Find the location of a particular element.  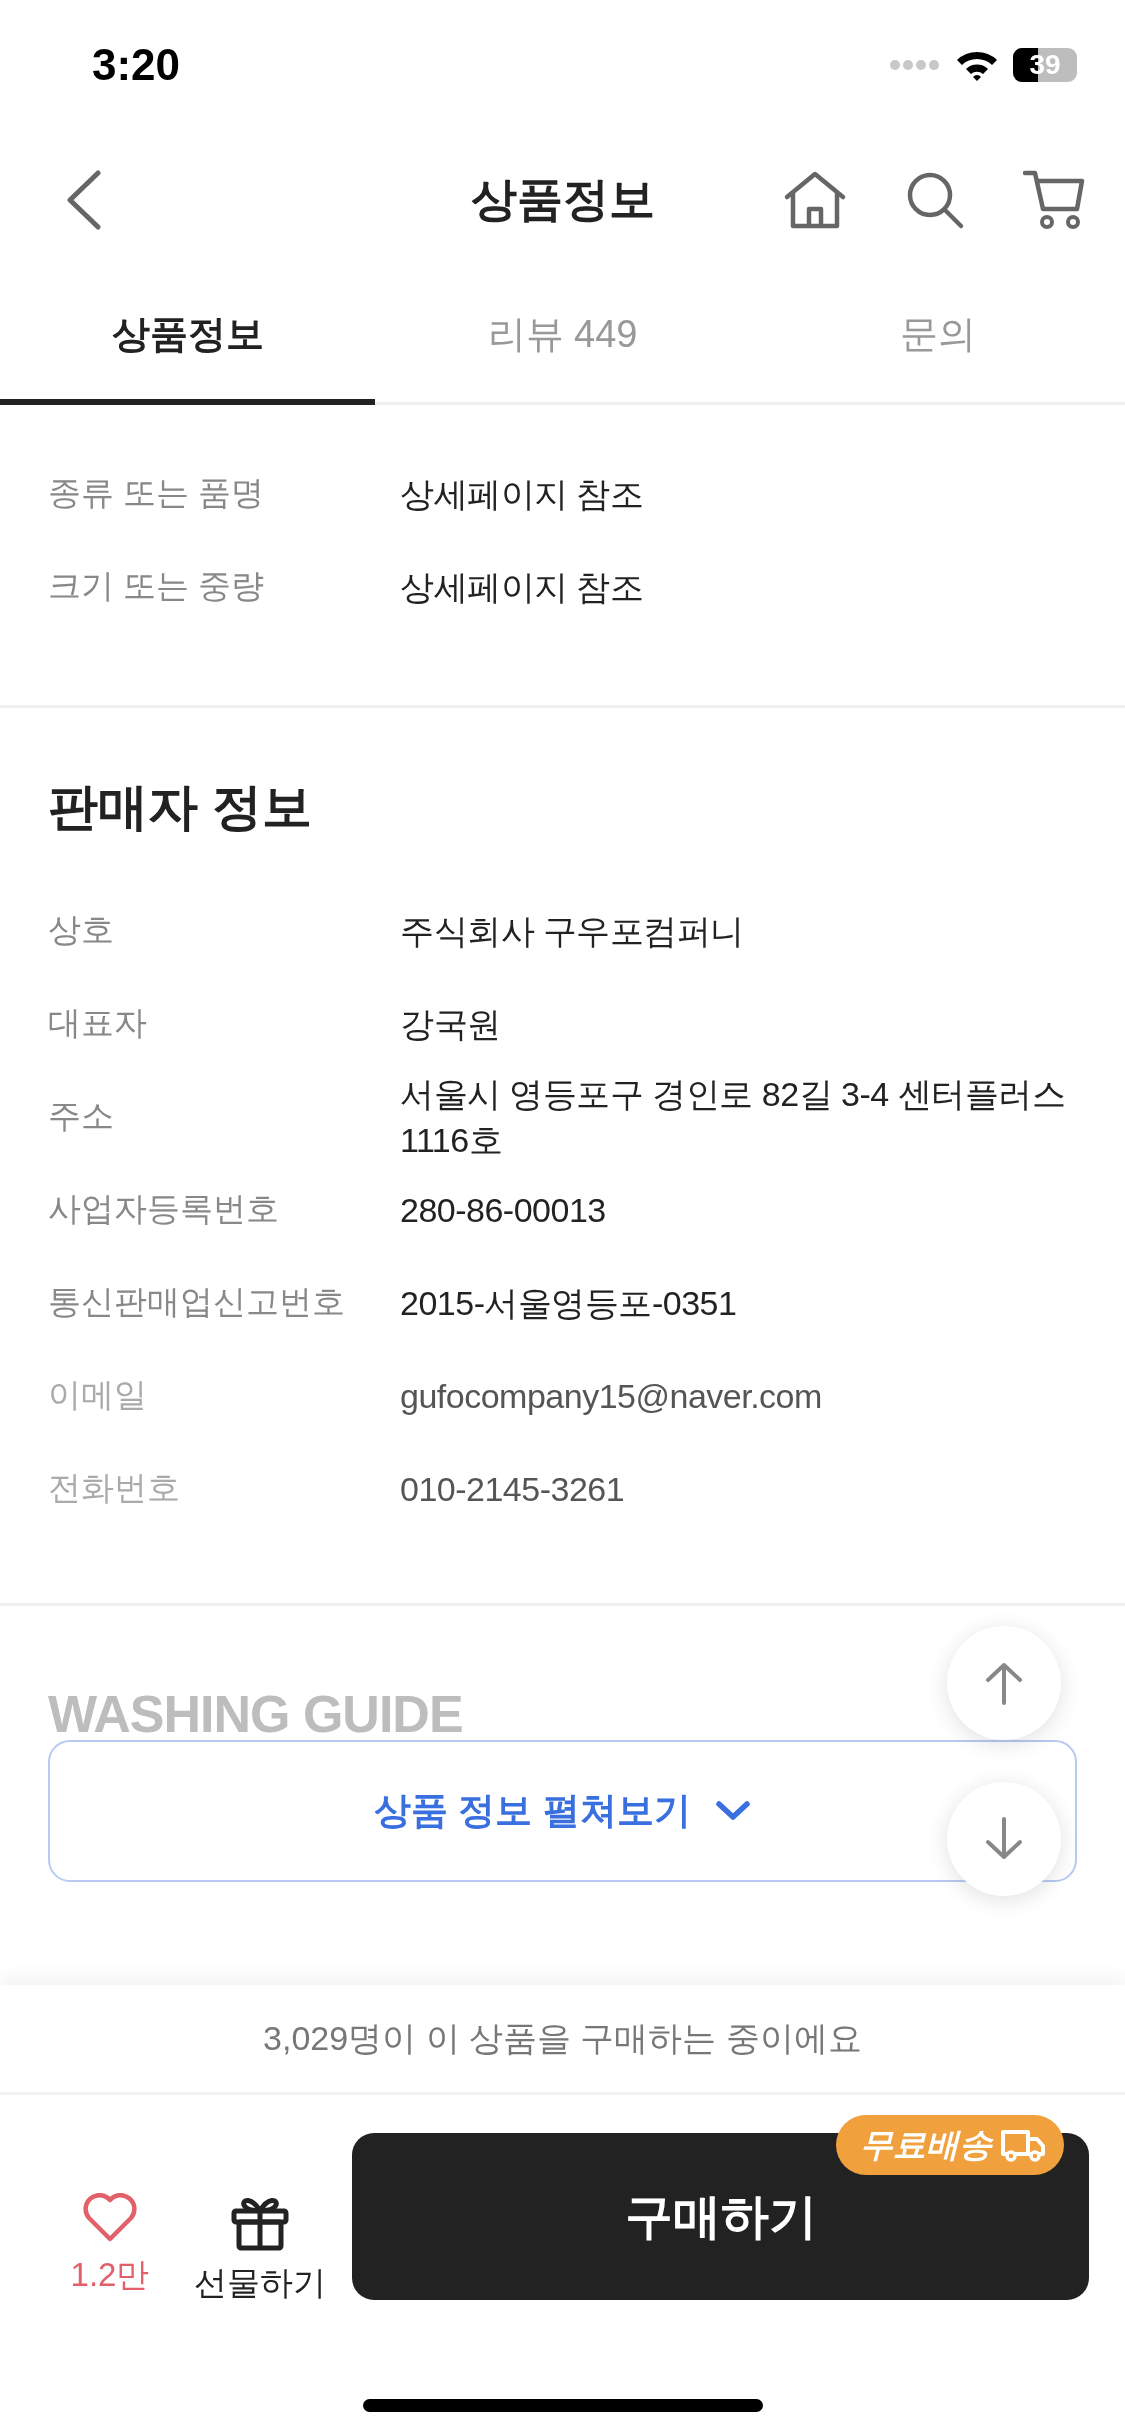

info-value: 010-2145-3261 is located at coordinates (513, 1489).